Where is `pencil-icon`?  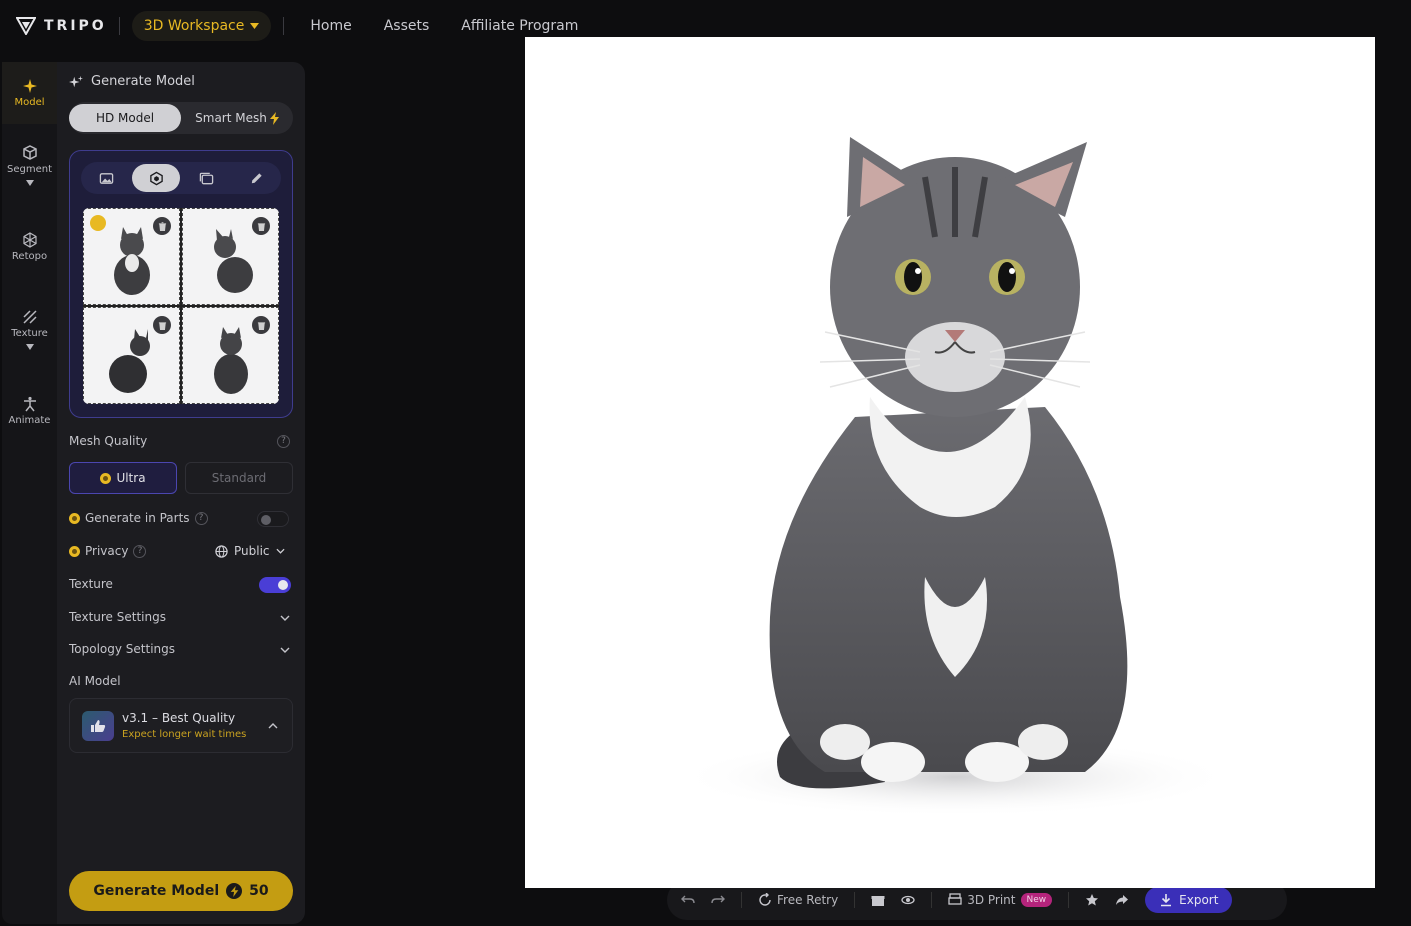 pencil-icon is located at coordinates (256, 177).